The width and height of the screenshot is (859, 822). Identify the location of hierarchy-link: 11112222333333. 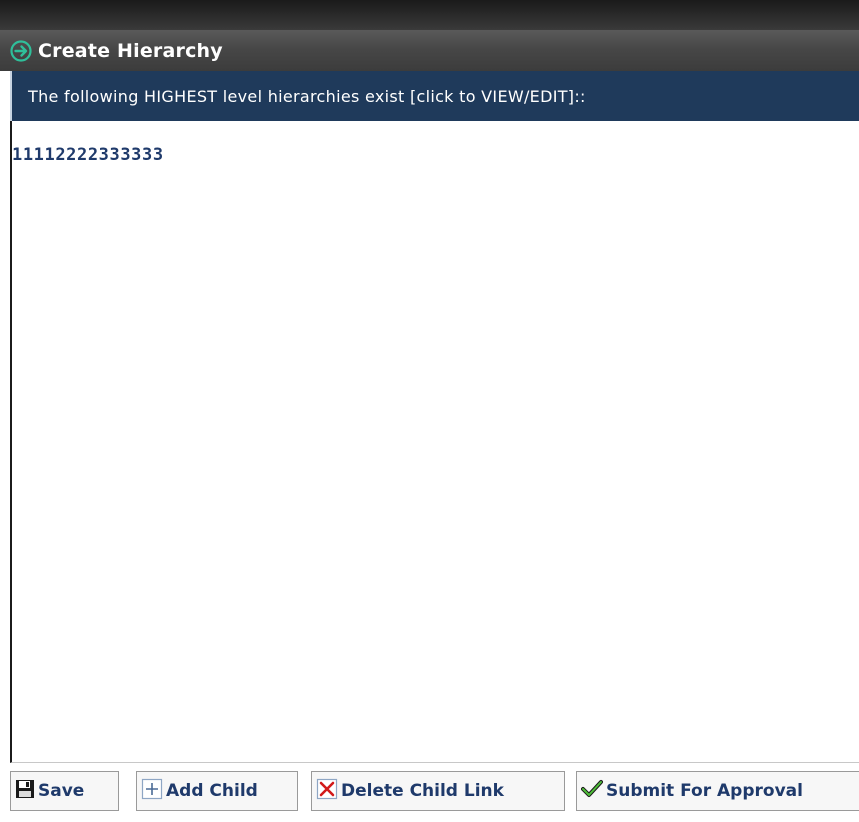
(88, 155).